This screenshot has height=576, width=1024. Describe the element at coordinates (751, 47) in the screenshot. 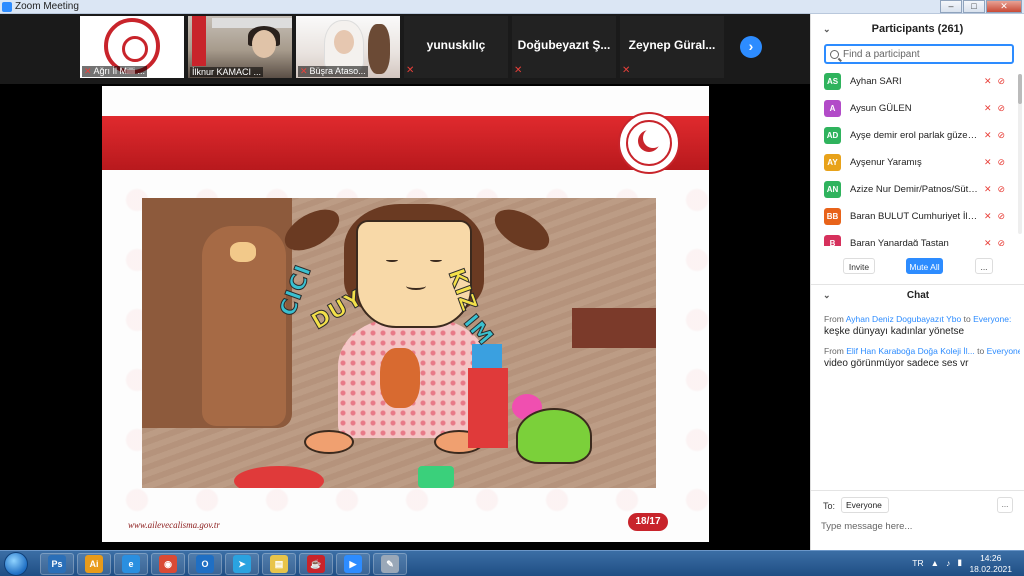

I see `chevron-right-icon: ›` at that location.